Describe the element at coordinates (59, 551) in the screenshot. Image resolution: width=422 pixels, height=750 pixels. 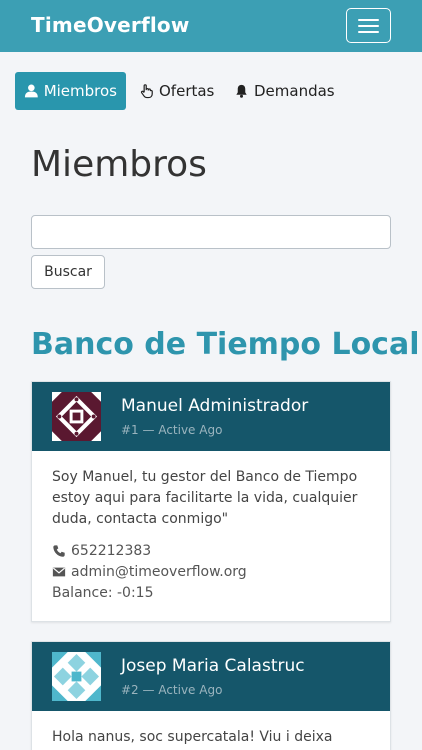
I see `phone-icon` at that location.